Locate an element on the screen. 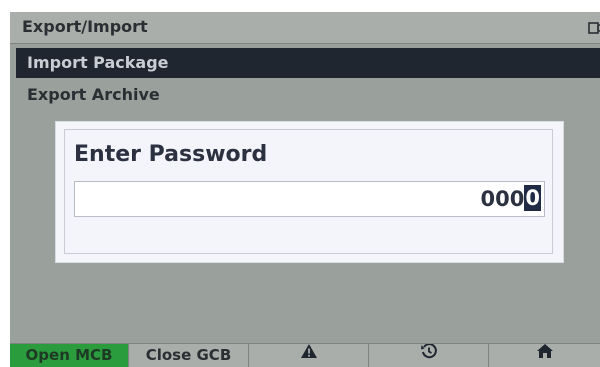 The height and width of the screenshot is (367, 600). title-bar: Export/Import is located at coordinates (305, 28).